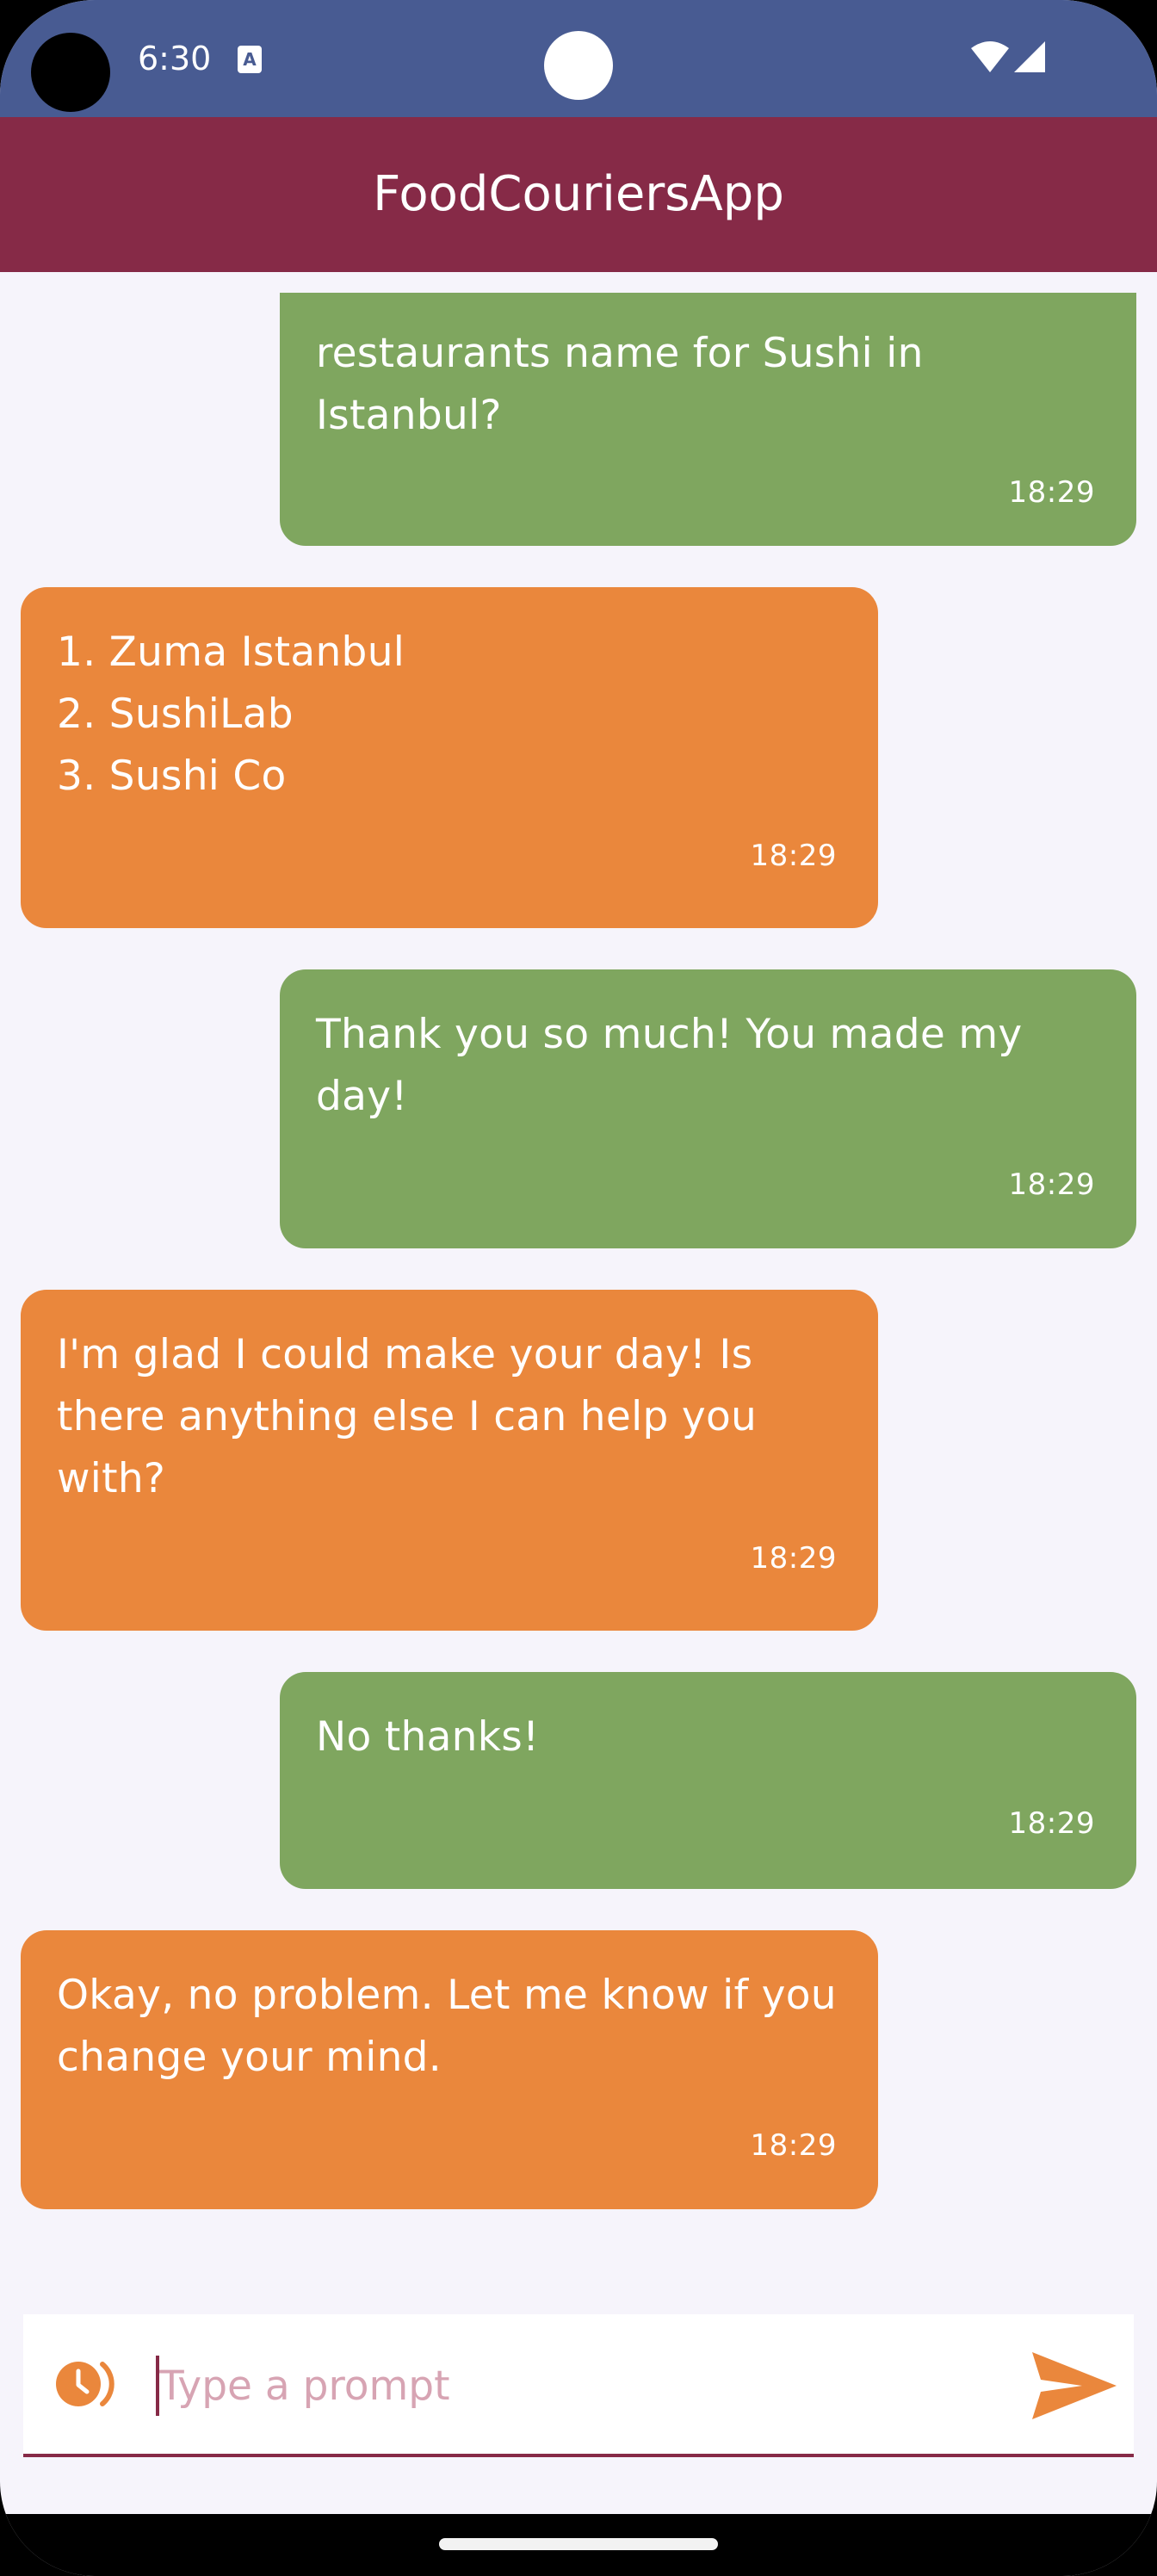  Describe the element at coordinates (87, 2384) in the screenshot. I see `history-icon` at that location.